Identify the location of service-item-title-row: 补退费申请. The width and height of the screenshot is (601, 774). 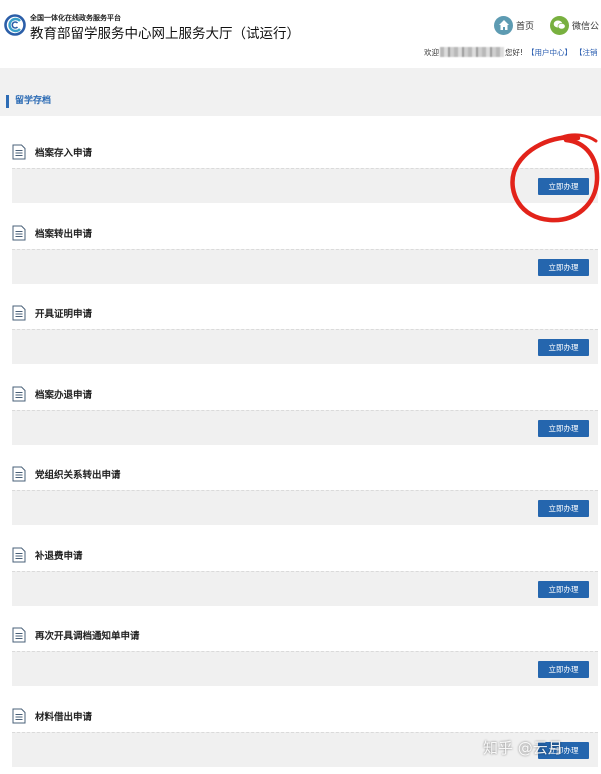
(302, 555).